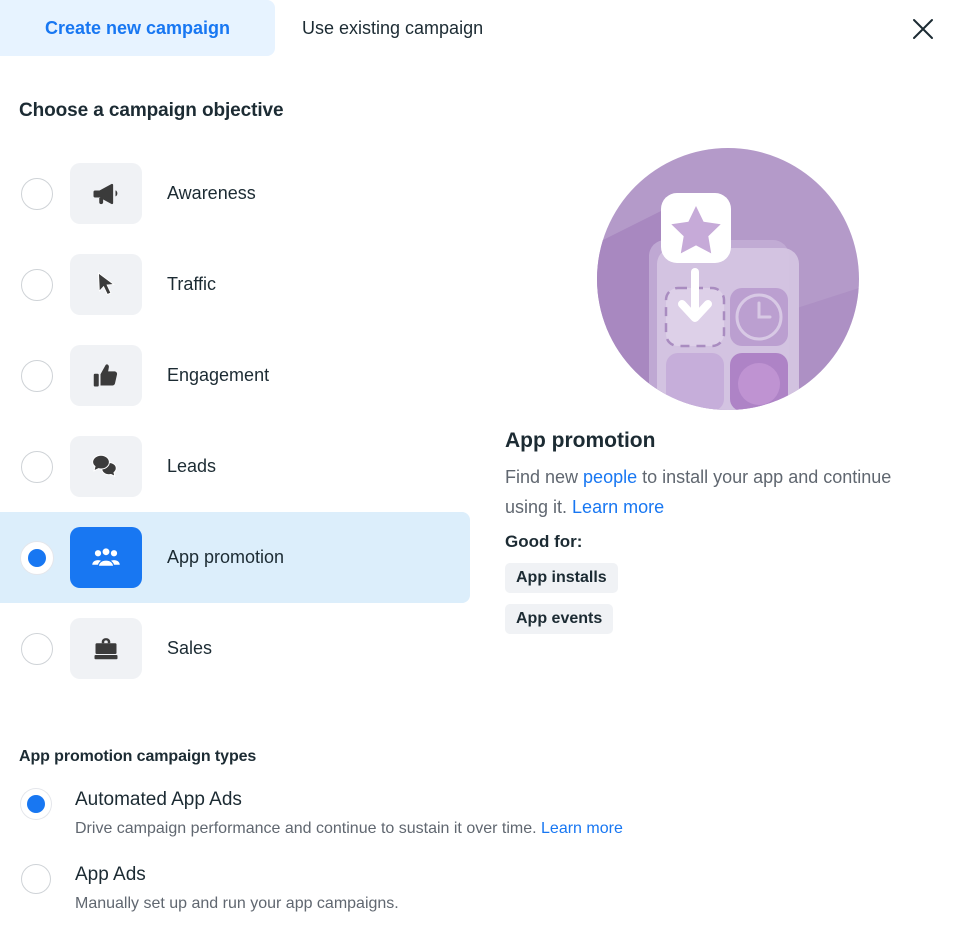 This screenshot has height=946, width=960. I want to click on briefcase-icon, so click(106, 648).